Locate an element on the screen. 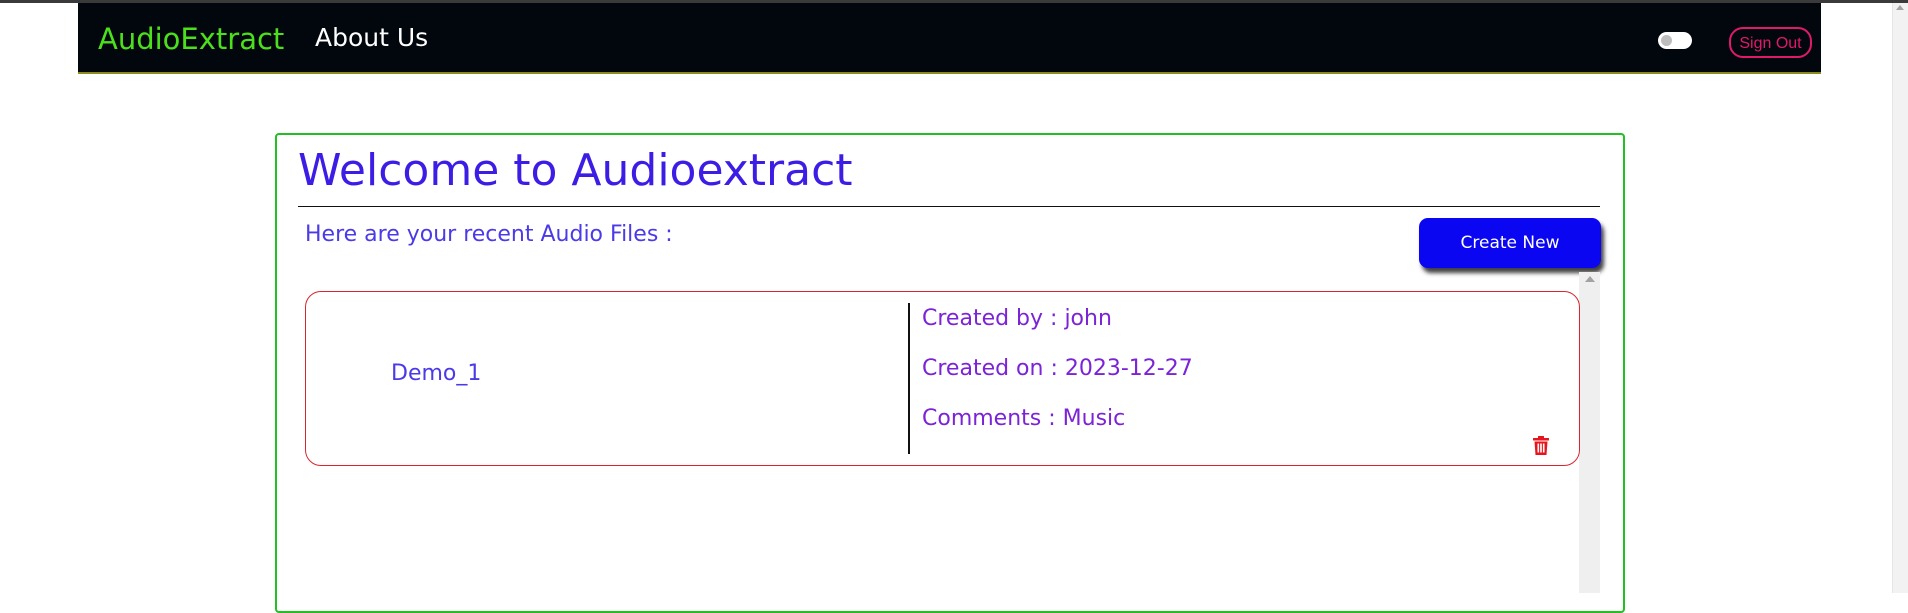 This screenshot has width=1908, height=613. file-created-on: Created on : 2023-12-27 is located at coordinates (1057, 368).